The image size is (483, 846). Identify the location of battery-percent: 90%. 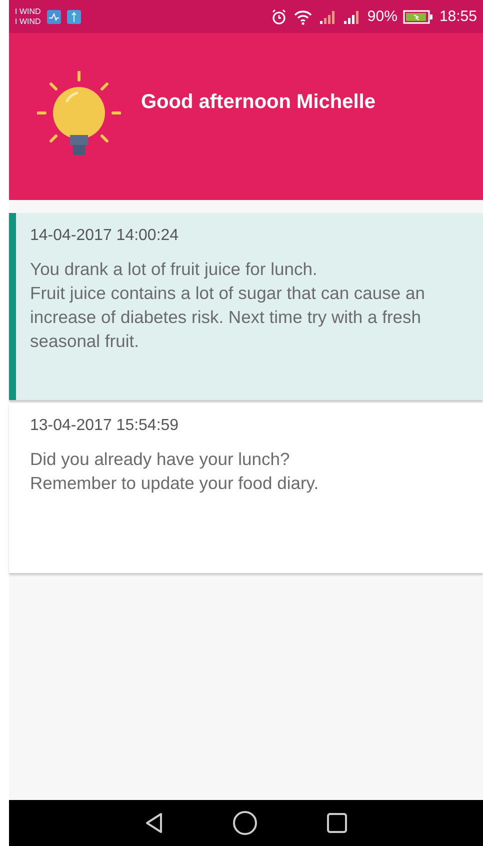
(382, 16).